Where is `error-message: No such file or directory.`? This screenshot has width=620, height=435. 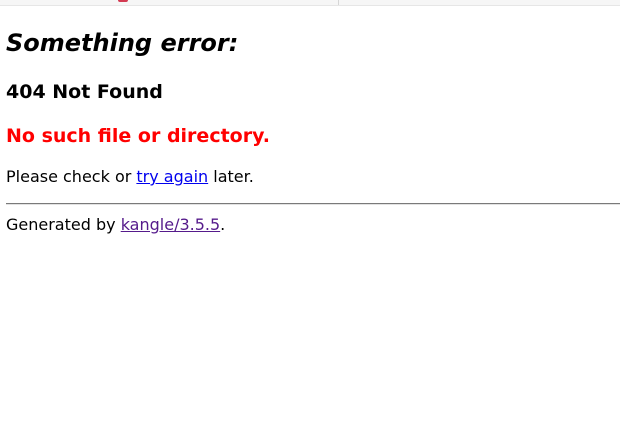 error-message: No such file or directory. is located at coordinates (138, 136).